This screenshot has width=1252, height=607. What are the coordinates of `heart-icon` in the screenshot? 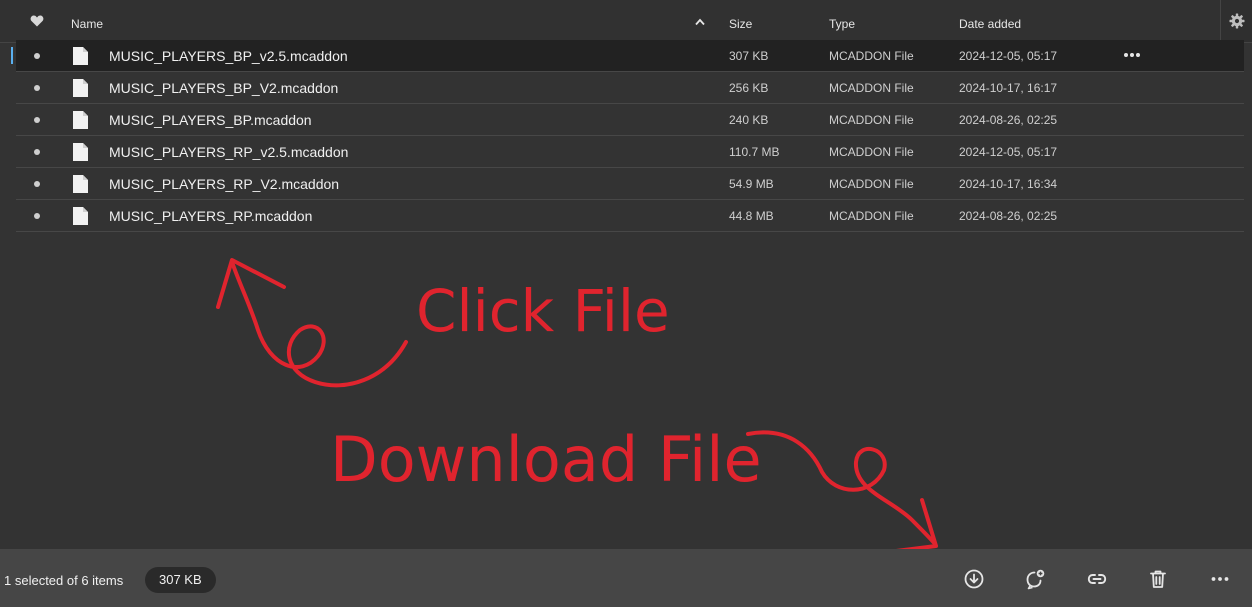 It's located at (37, 21).